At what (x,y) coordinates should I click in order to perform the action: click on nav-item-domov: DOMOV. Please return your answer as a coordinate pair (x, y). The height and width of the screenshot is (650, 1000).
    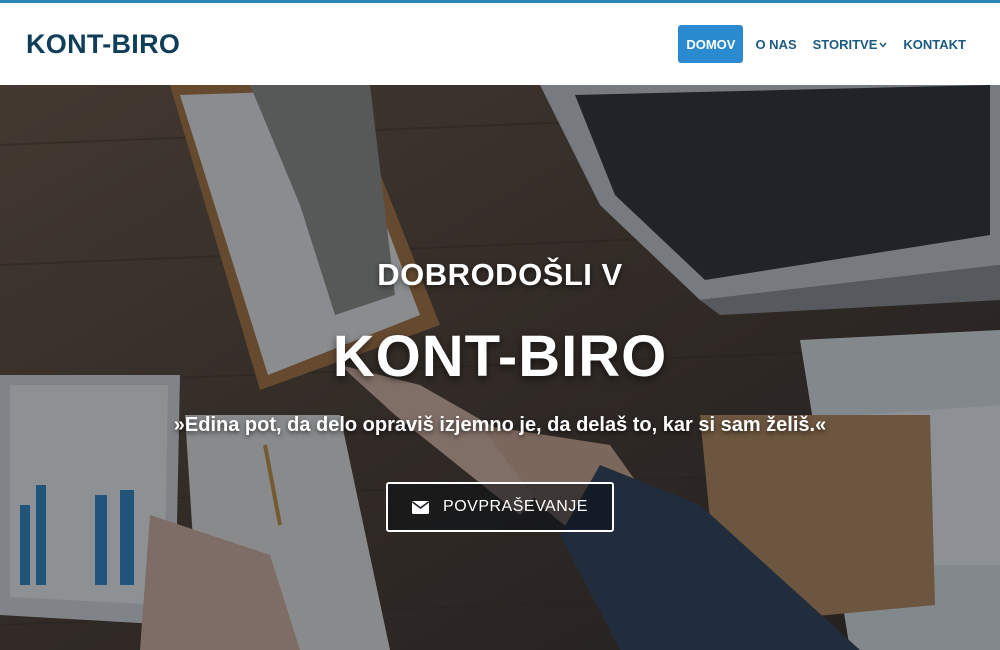
    Looking at the image, I should click on (711, 44).